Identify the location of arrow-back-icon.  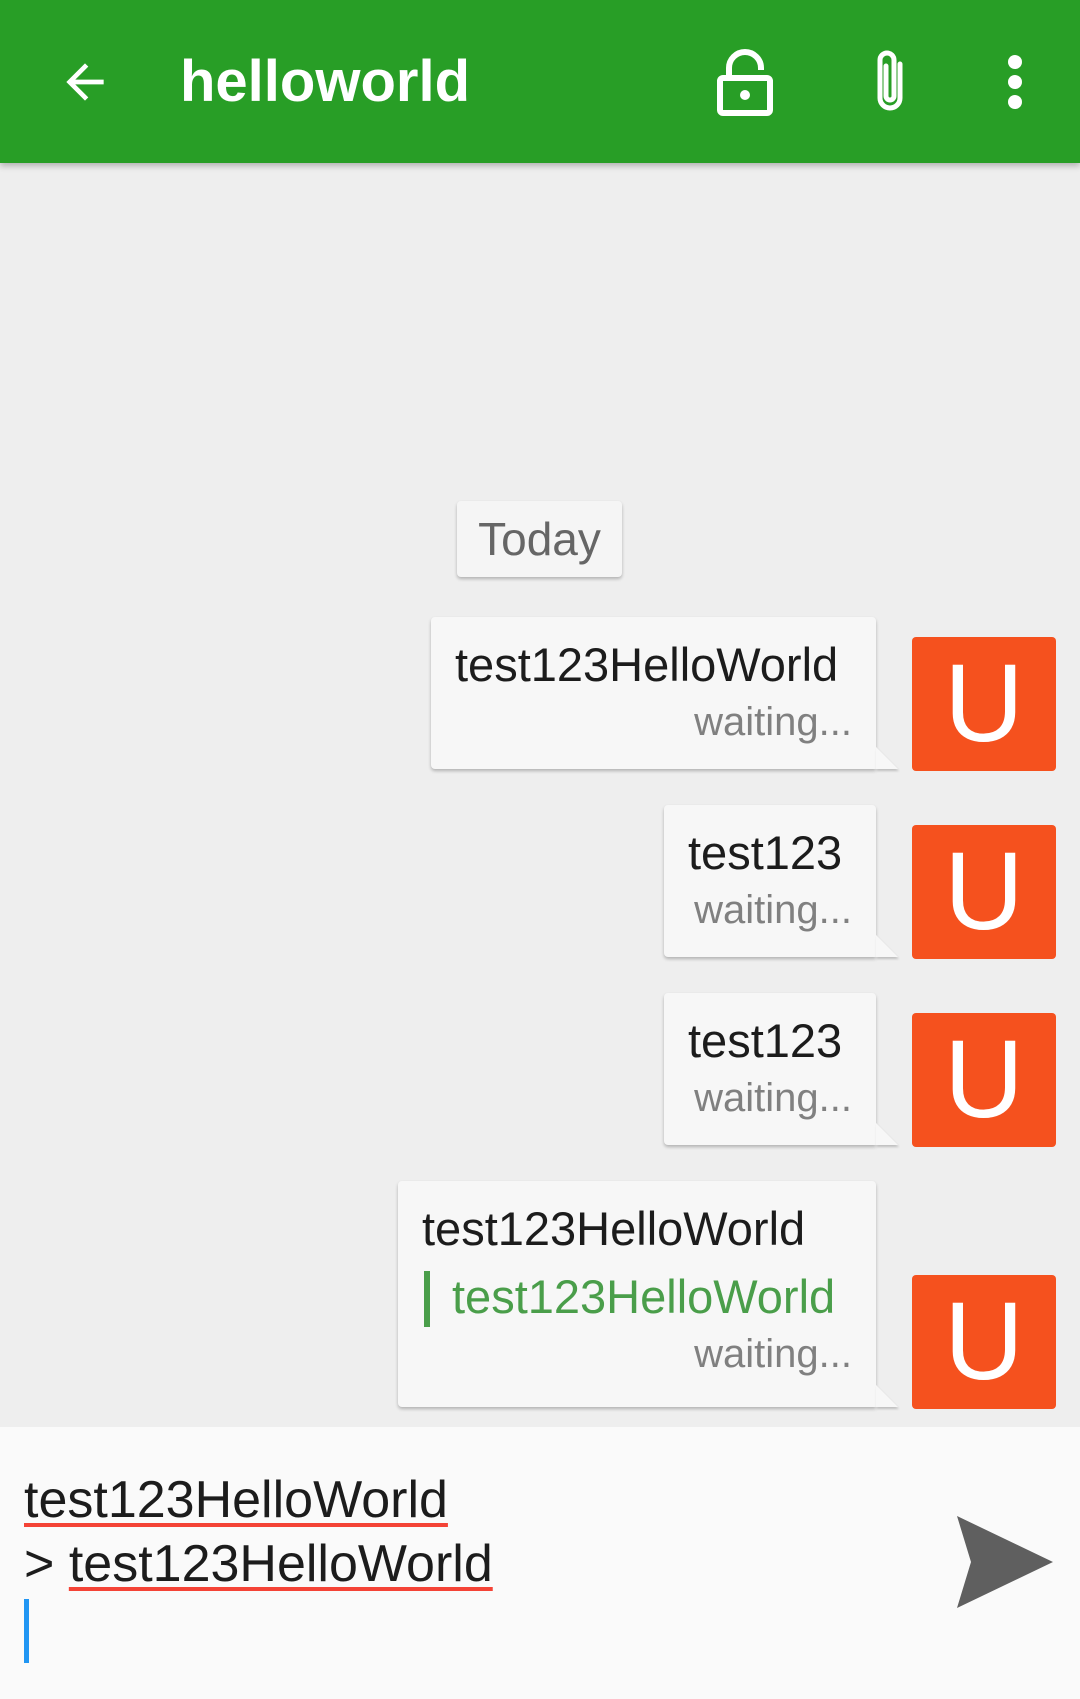
(85, 81).